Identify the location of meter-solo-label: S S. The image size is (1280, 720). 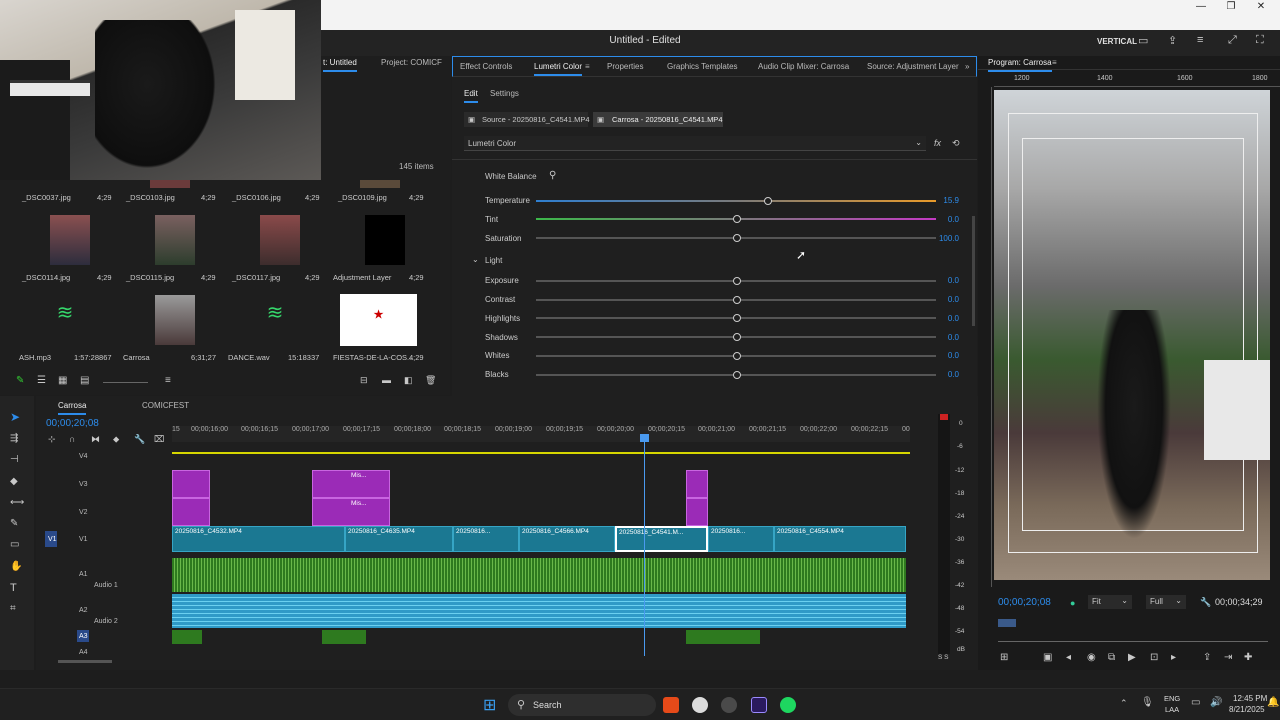
(943, 657).